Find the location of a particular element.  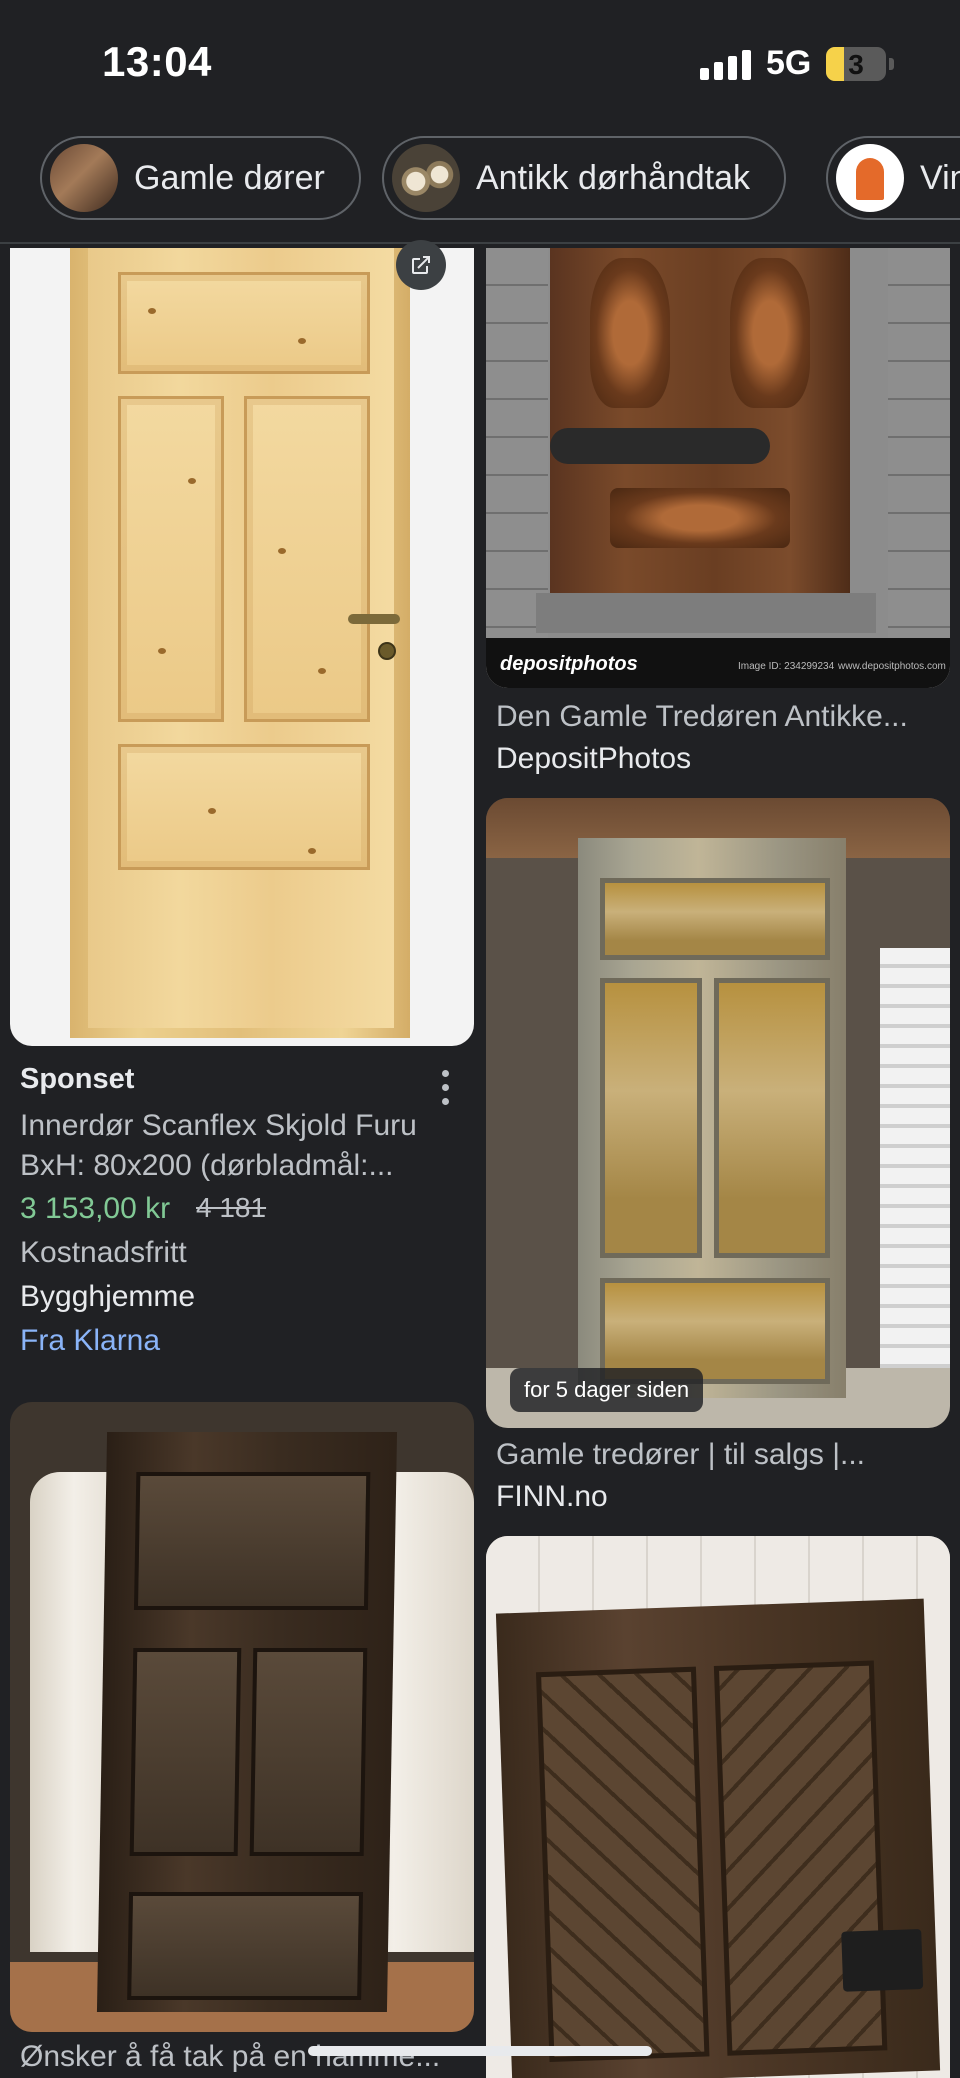

watermark-id: Image ID: 234299234 is located at coordinates (786, 666).